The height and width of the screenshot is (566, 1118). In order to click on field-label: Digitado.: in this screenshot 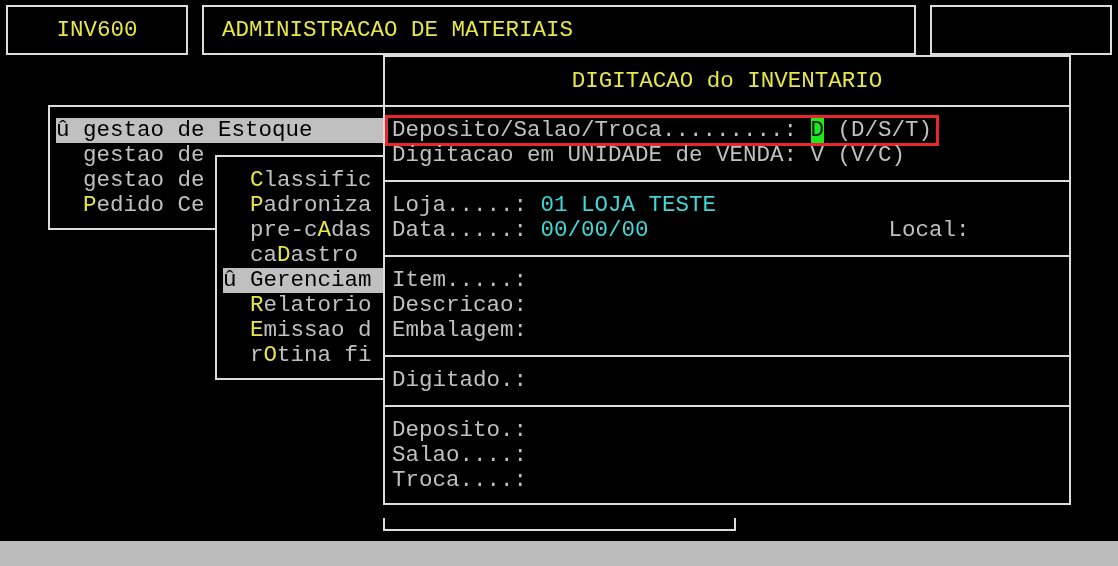, I will do `click(460, 380)`.